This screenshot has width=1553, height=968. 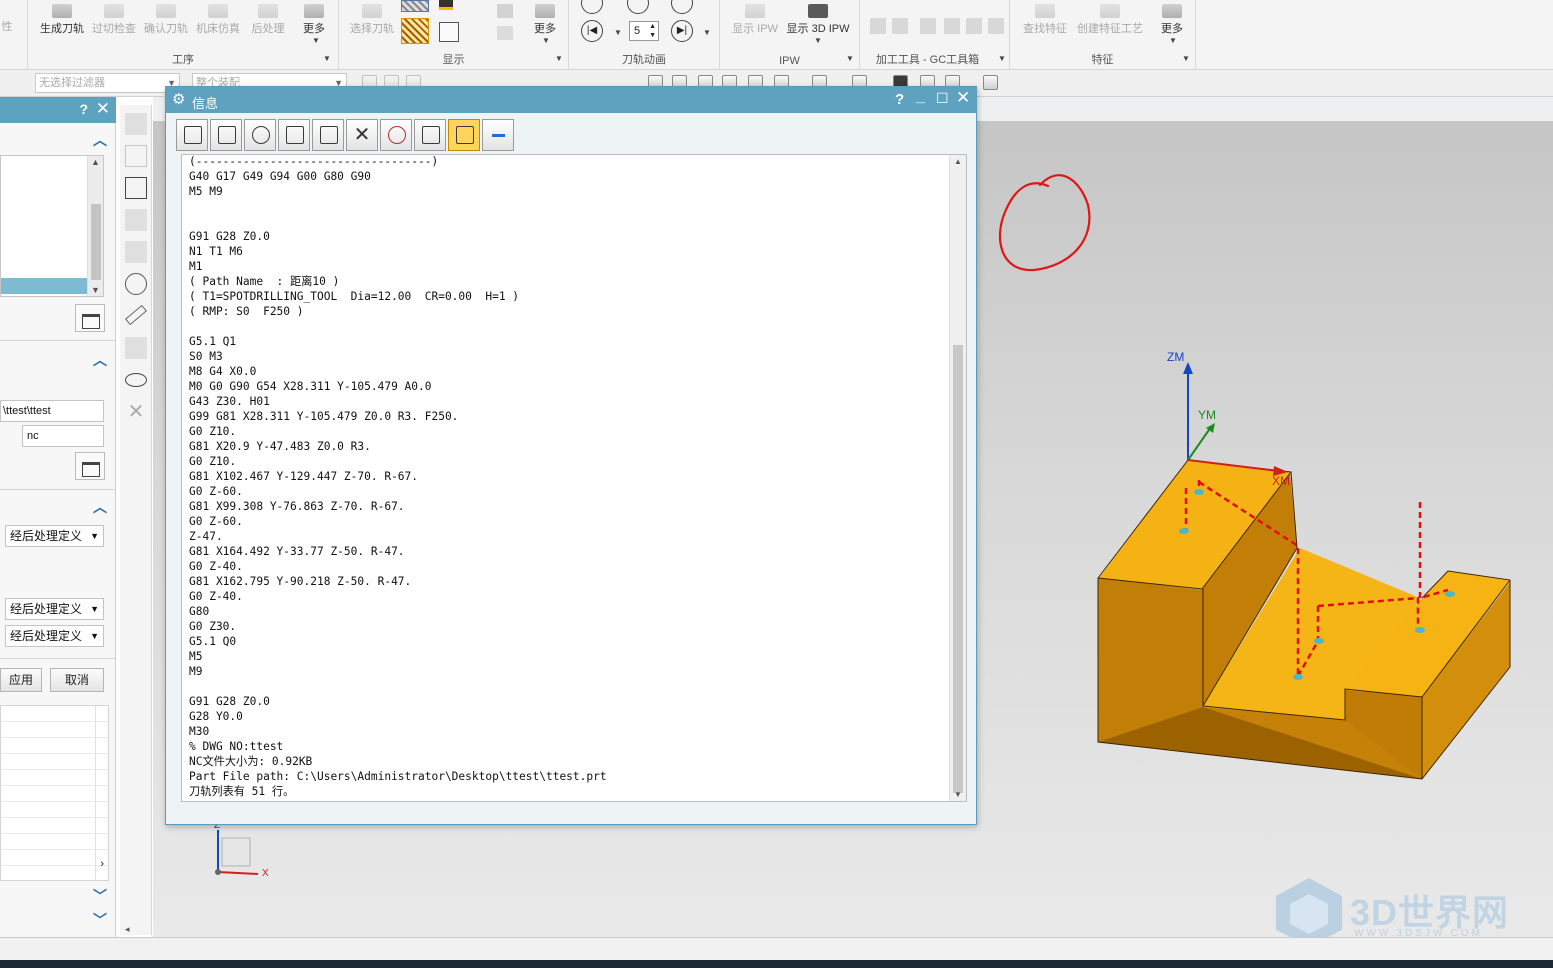 I want to click on cut-button, so click(x=260, y=135).